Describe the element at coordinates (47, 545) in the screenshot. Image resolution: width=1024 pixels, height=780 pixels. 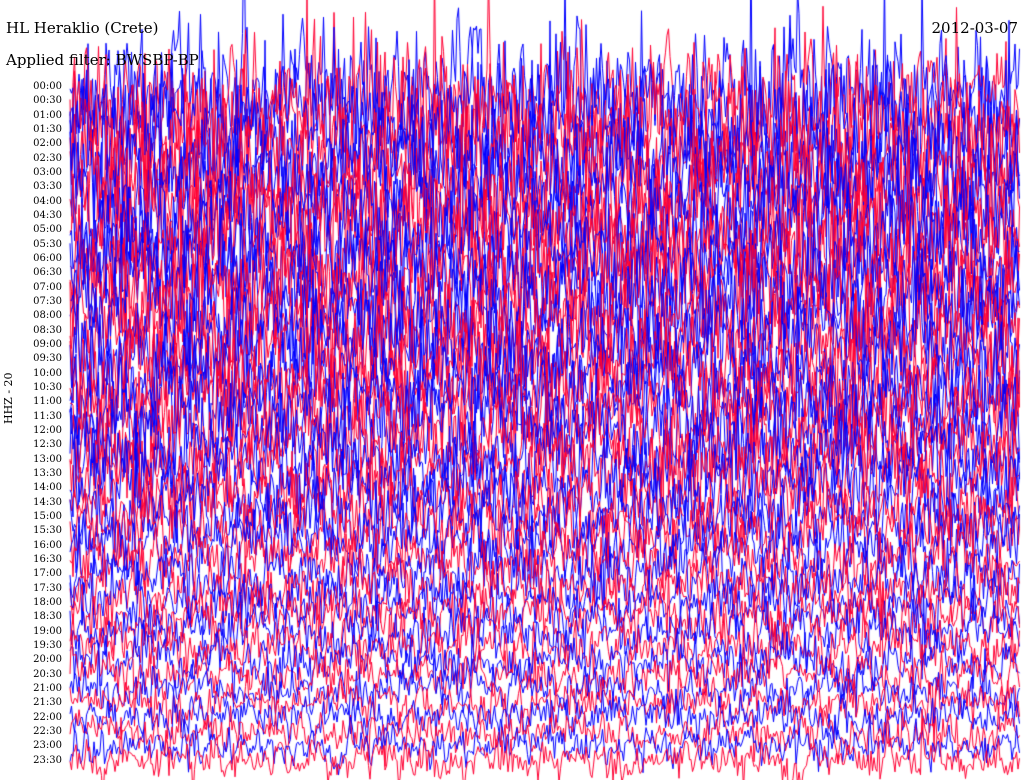
I see `hour-label: 16:00` at that location.